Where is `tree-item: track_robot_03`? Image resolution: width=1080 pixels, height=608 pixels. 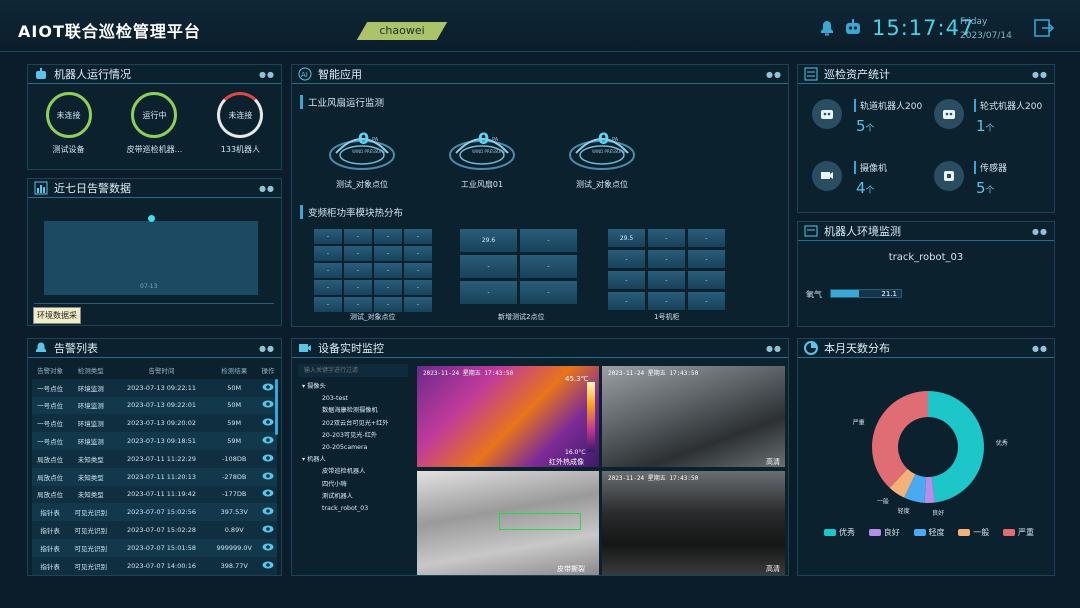 tree-item: track_robot_03 is located at coordinates (355, 509).